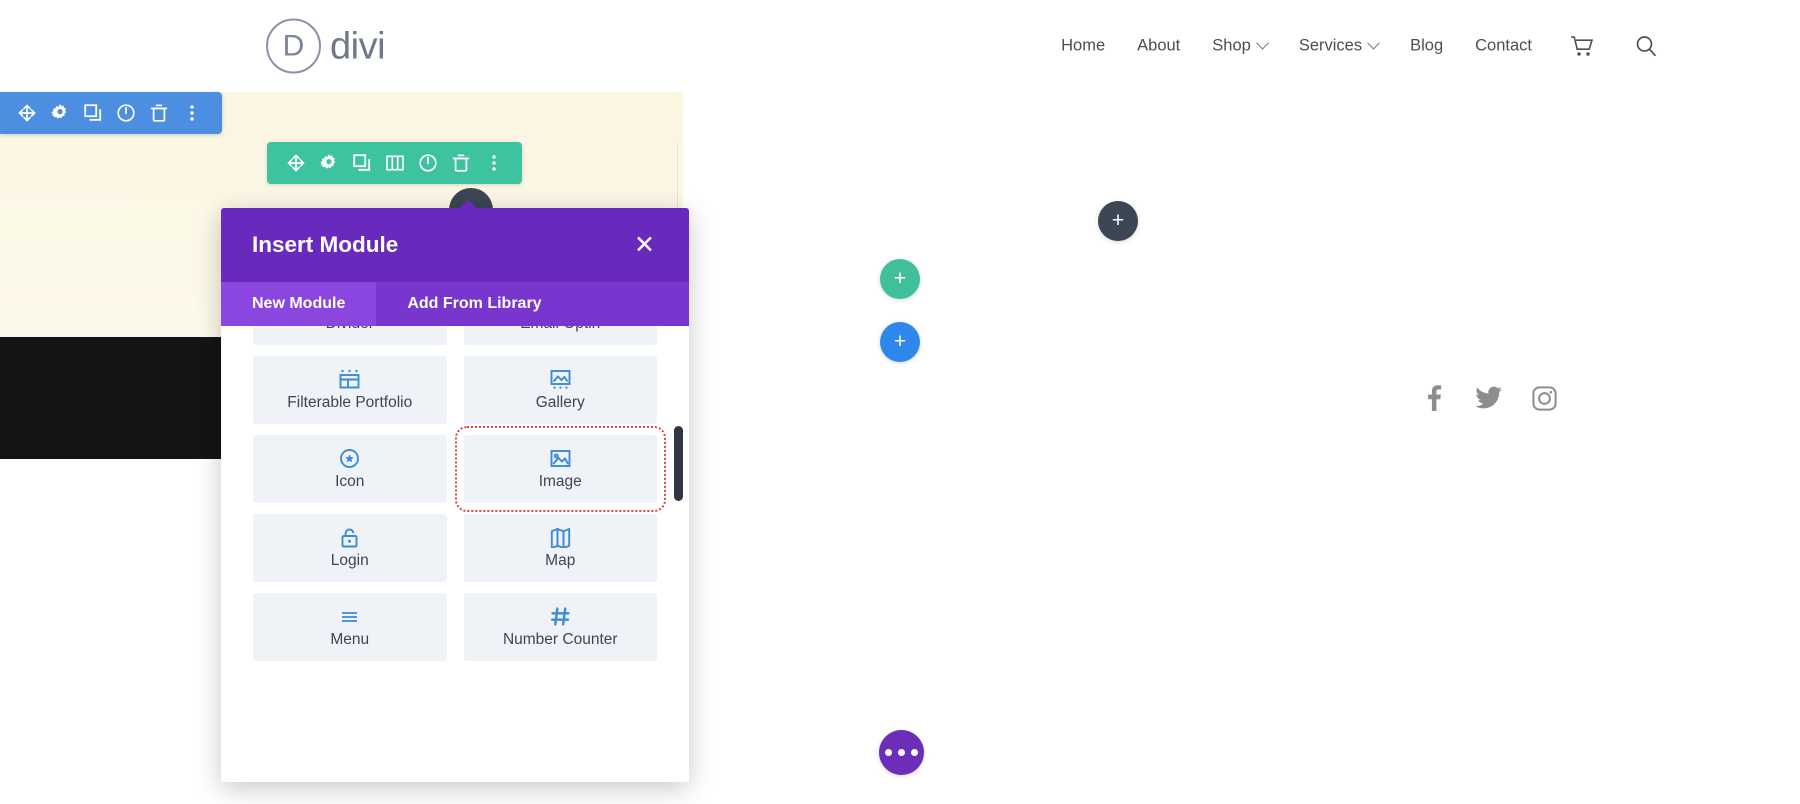 The height and width of the screenshot is (804, 1800). Describe the element at coordinates (349, 537) in the screenshot. I see `login-lock-icon` at that location.